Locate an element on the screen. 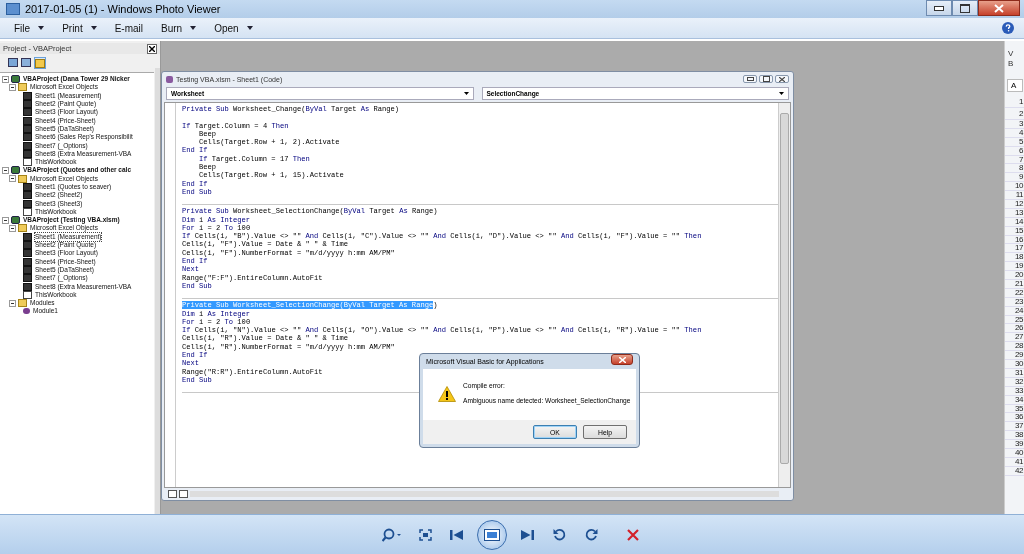  name-box: A is located at coordinates (1015, 85).